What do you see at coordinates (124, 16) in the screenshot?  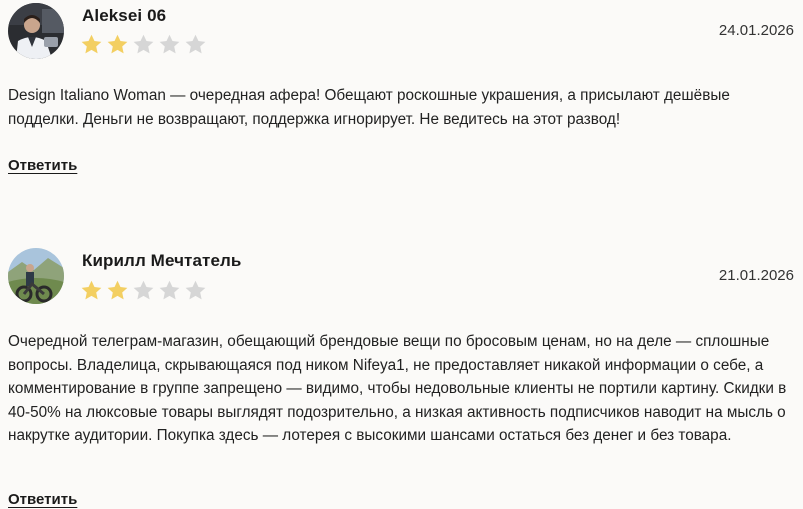 I see `author-name: Aleksei 06` at bounding box center [124, 16].